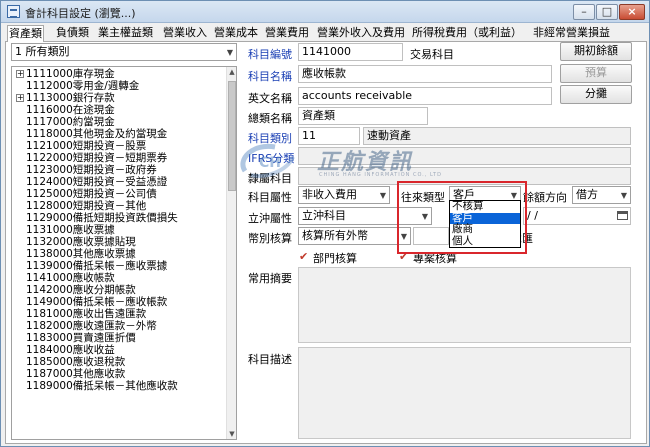 The width and height of the screenshot is (650, 447). What do you see at coordinates (596, 51) in the screenshot?
I see `opening-balance-button: 期初餘額` at bounding box center [596, 51].